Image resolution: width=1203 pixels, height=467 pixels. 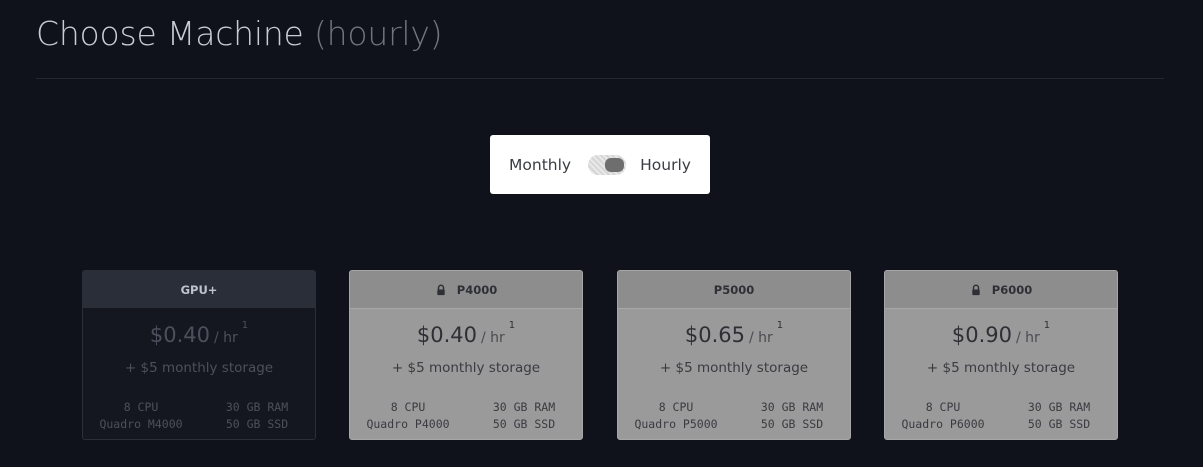 What do you see at coordinates (378, 33) in the screenshot?
I see `page-subtitle: (hourly)` at bounding box center [378, 33].